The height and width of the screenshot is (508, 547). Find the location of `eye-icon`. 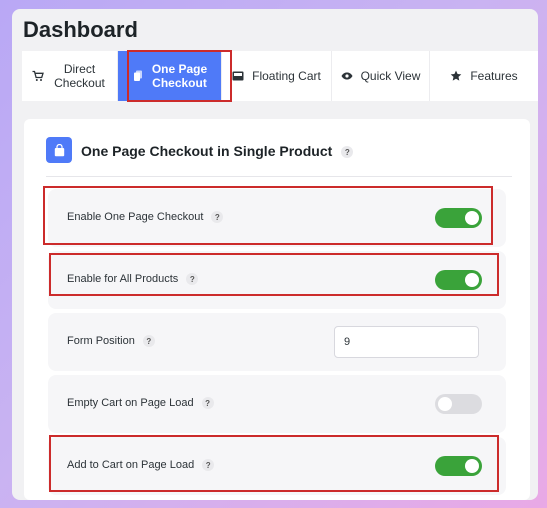

eye-icon is located at coordinates (347, 76).